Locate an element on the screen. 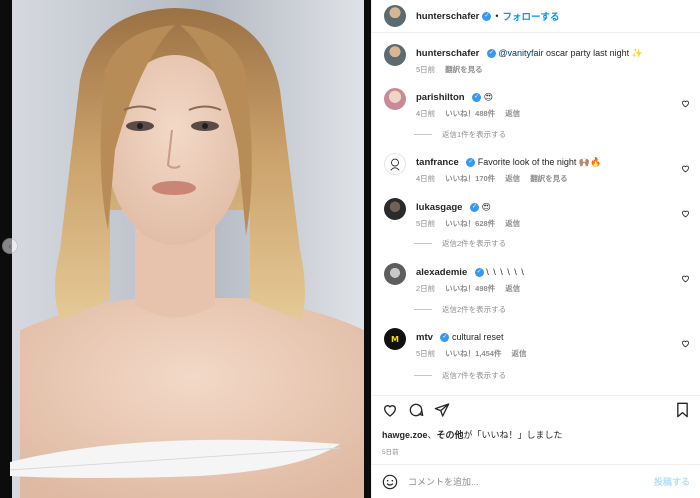 This screenshot has width=700, height=498. comment-time: 2日前 is located at coordinates (425, 288).